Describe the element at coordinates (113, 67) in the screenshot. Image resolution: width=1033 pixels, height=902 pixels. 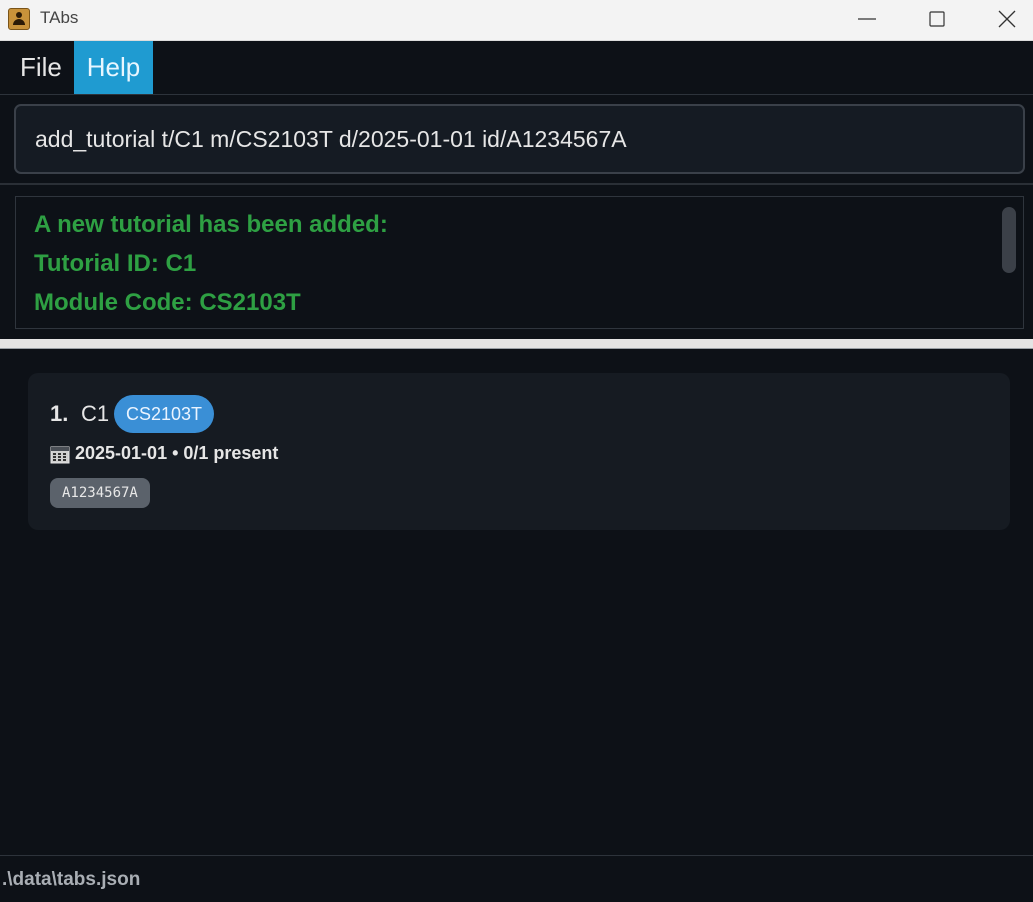
I see `menu-help: Help` at that location.